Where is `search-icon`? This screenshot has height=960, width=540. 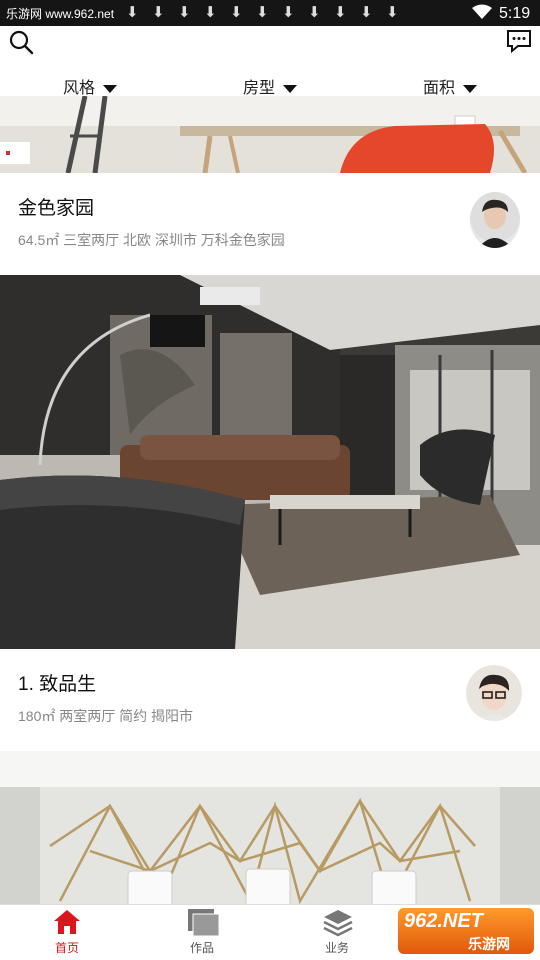 search-icon is located at coordinates (21, 42).